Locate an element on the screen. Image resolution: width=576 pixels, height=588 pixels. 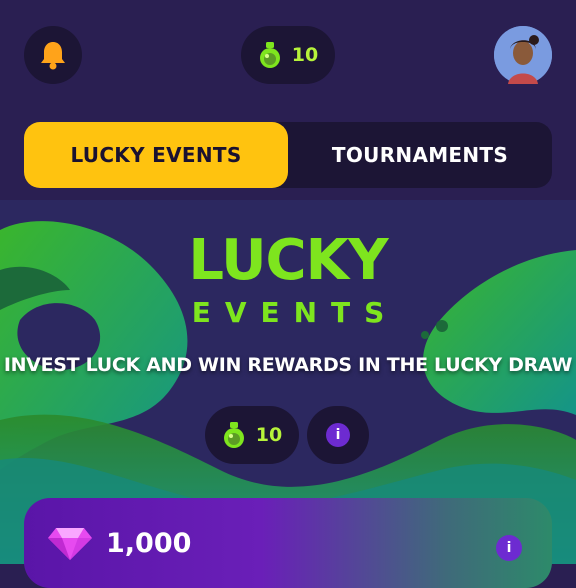
tab-lucky-events: LUCKY EVENTS is located at coordinates (156, 155).